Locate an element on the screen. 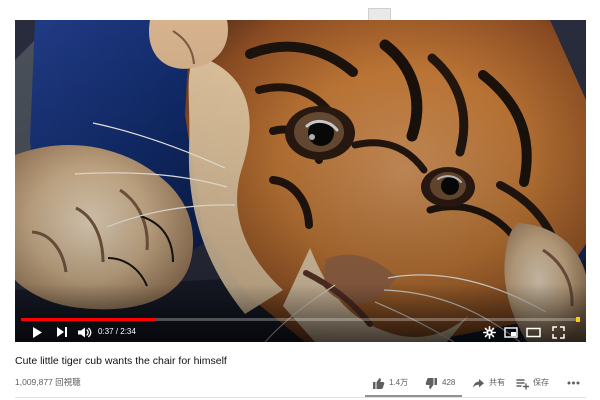 The height and width of the screenshot is (400, 600). miniplayer-button is located at coordinates (511, 332).